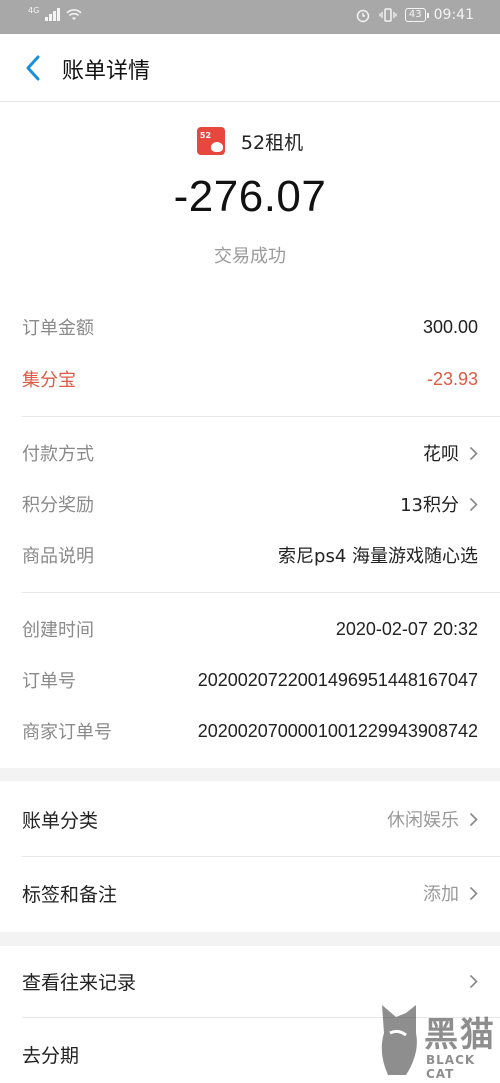  Describe the element at coordinates (337, 730) in the screenshot. I see `row-value: 2020020700001001229943908742` at that location.